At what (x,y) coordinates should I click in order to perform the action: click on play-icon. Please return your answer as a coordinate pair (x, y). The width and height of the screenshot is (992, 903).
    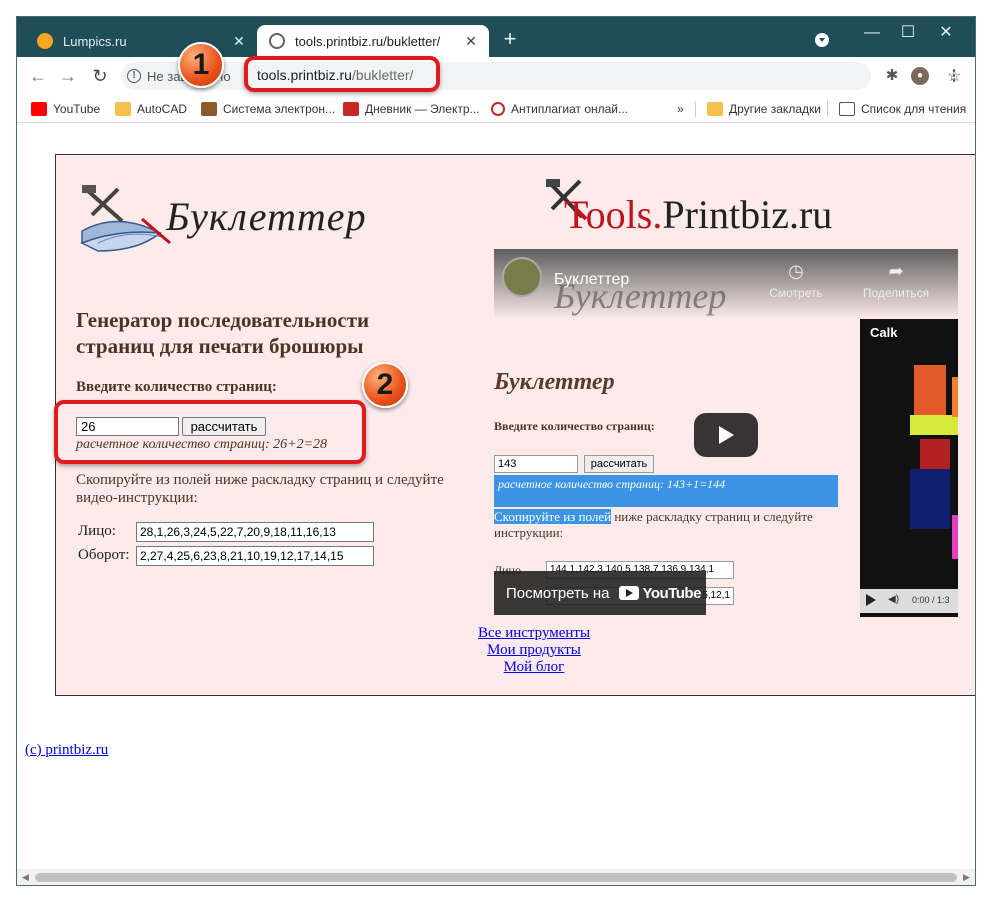
    Looking at the image, I should click on (871, 600).